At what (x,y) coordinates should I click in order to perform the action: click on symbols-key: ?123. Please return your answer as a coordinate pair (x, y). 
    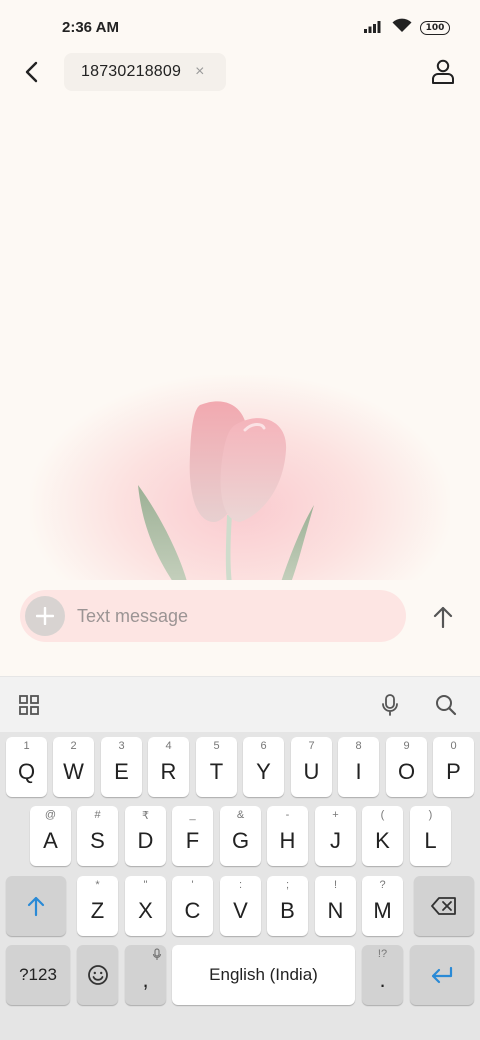
    Looking at the image, I should click on (38, 975).